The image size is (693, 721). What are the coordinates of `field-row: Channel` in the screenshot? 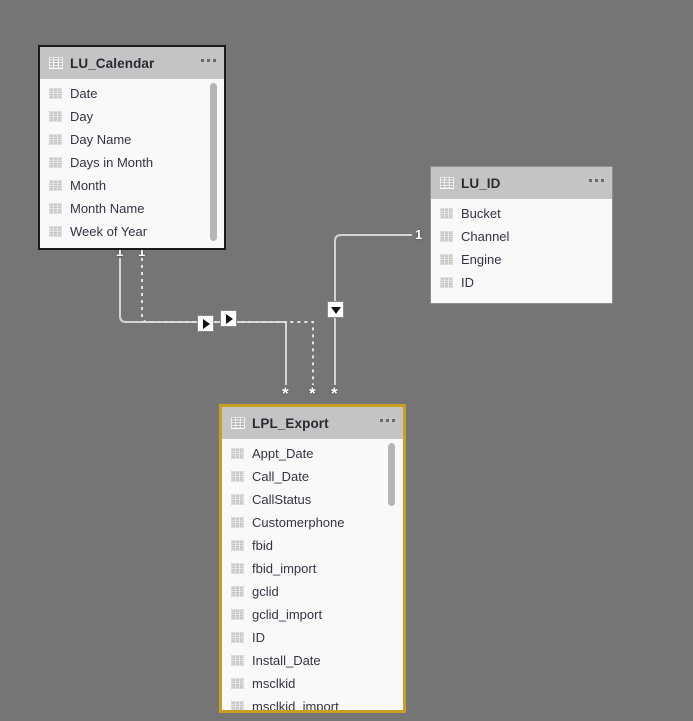 It's located at (521, 236).